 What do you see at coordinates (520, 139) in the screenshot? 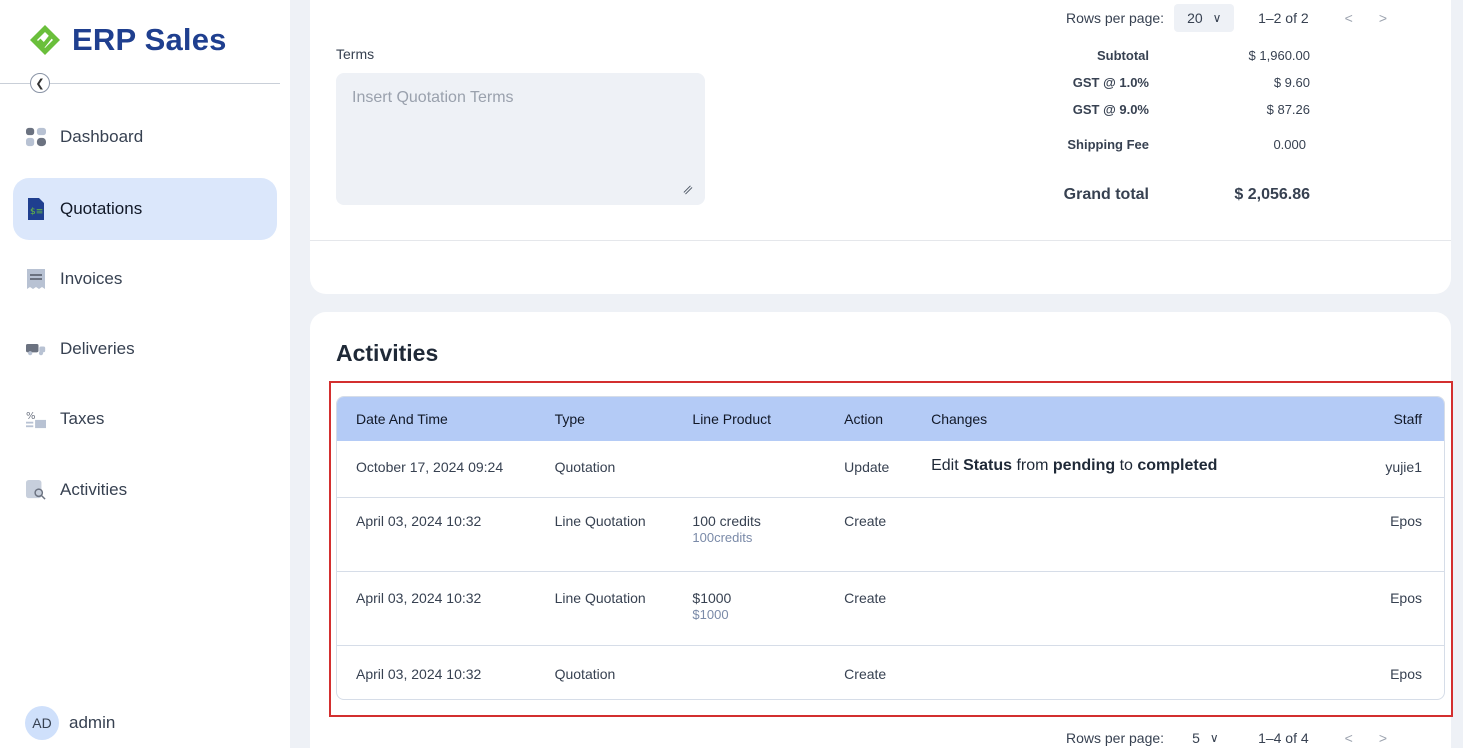
I see `terms-input` at bounding box center [520, 139].